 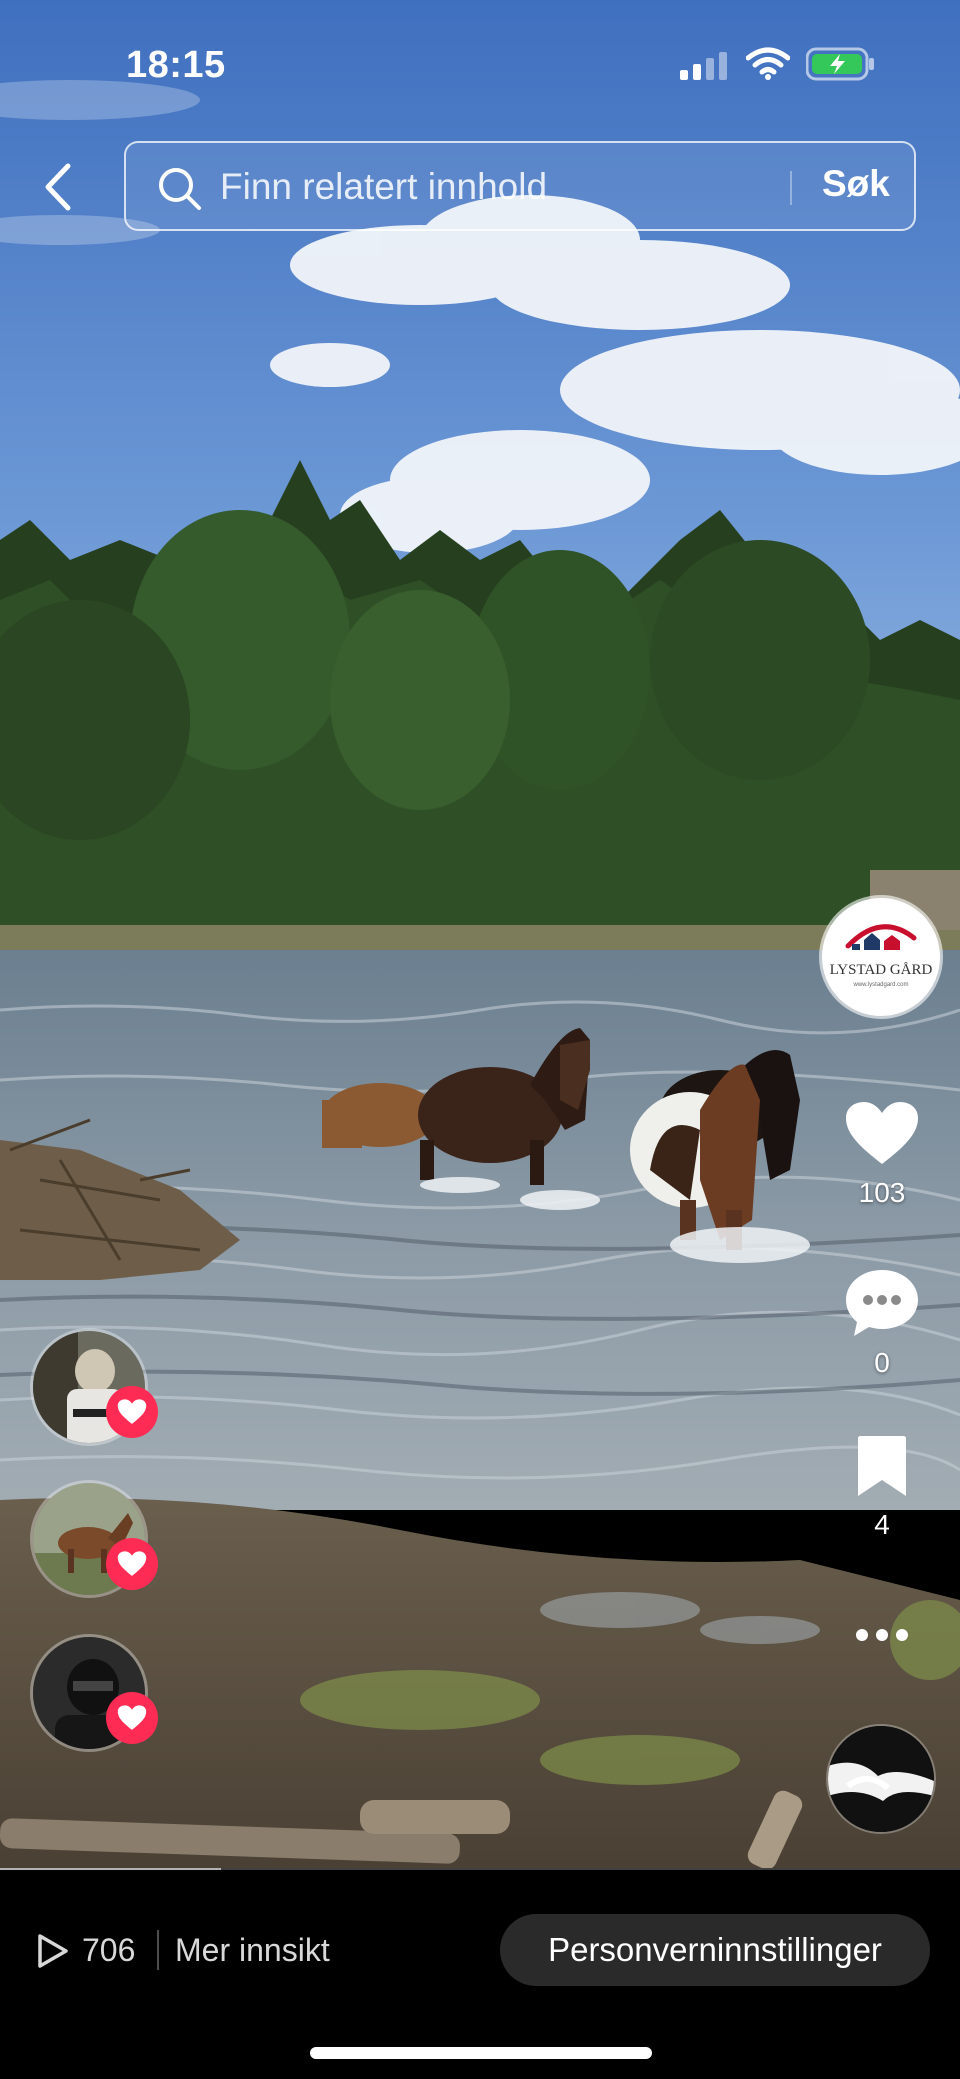 What do you see at coordinates (158, 1950) in the screenshot?
I see `divider` at bounding box center [158, 1950].